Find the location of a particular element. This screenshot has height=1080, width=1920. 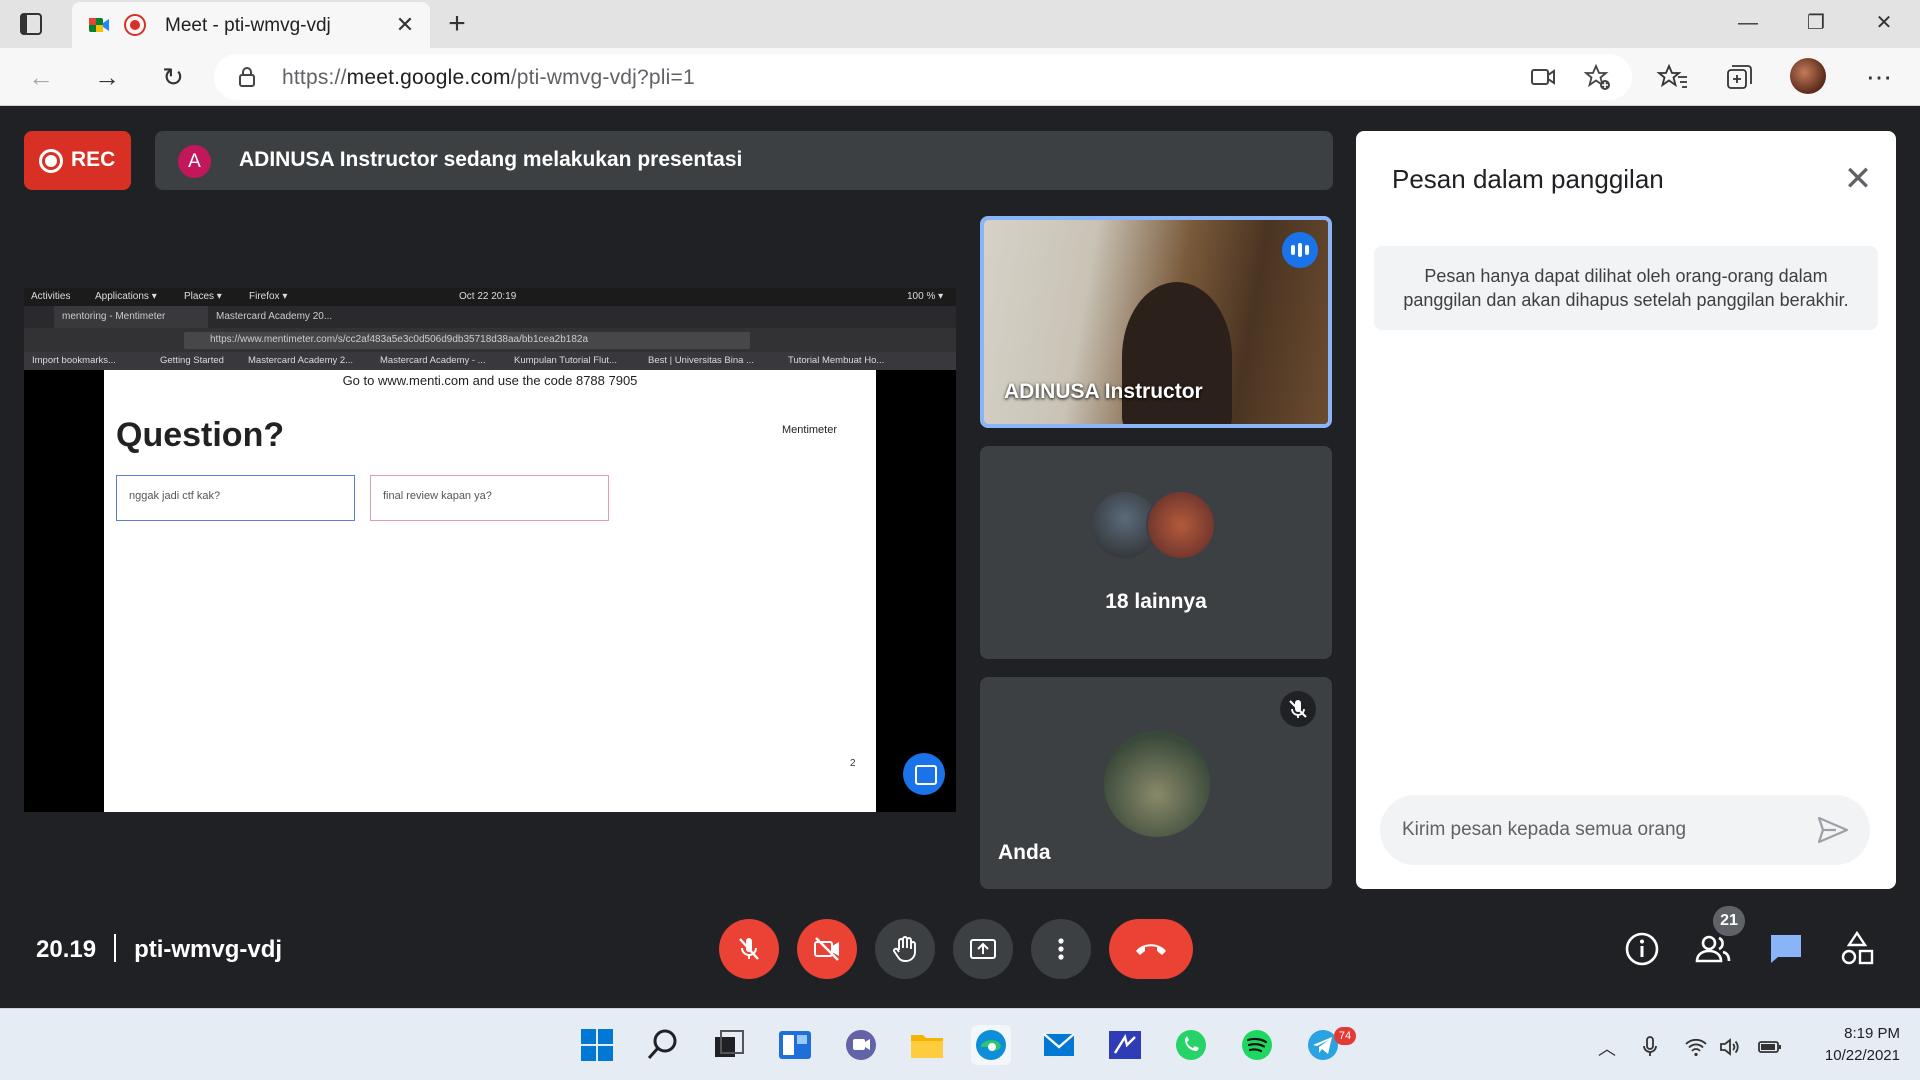

favorites-icon is located at coordinates (1673, 77).